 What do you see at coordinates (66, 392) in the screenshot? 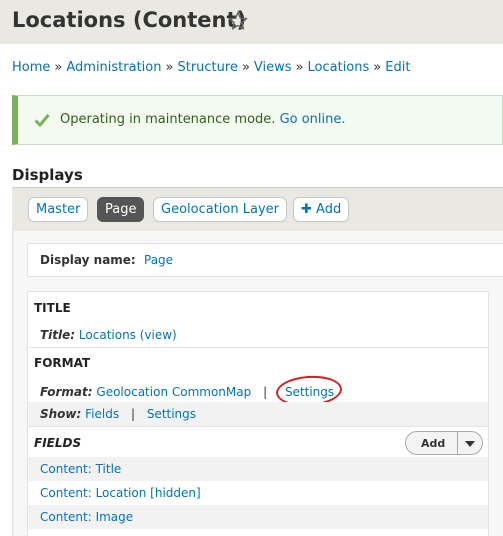
I see `format-label: Format:` at bounding box center [66, 392].